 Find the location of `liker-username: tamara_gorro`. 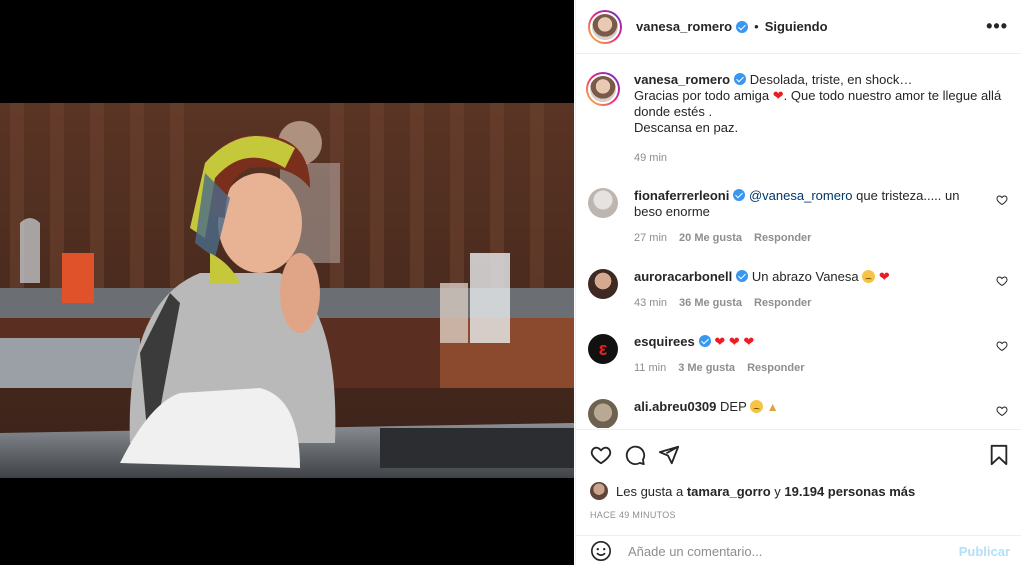

liker-username: tamara_gorro is located at coordinates (729, 491).